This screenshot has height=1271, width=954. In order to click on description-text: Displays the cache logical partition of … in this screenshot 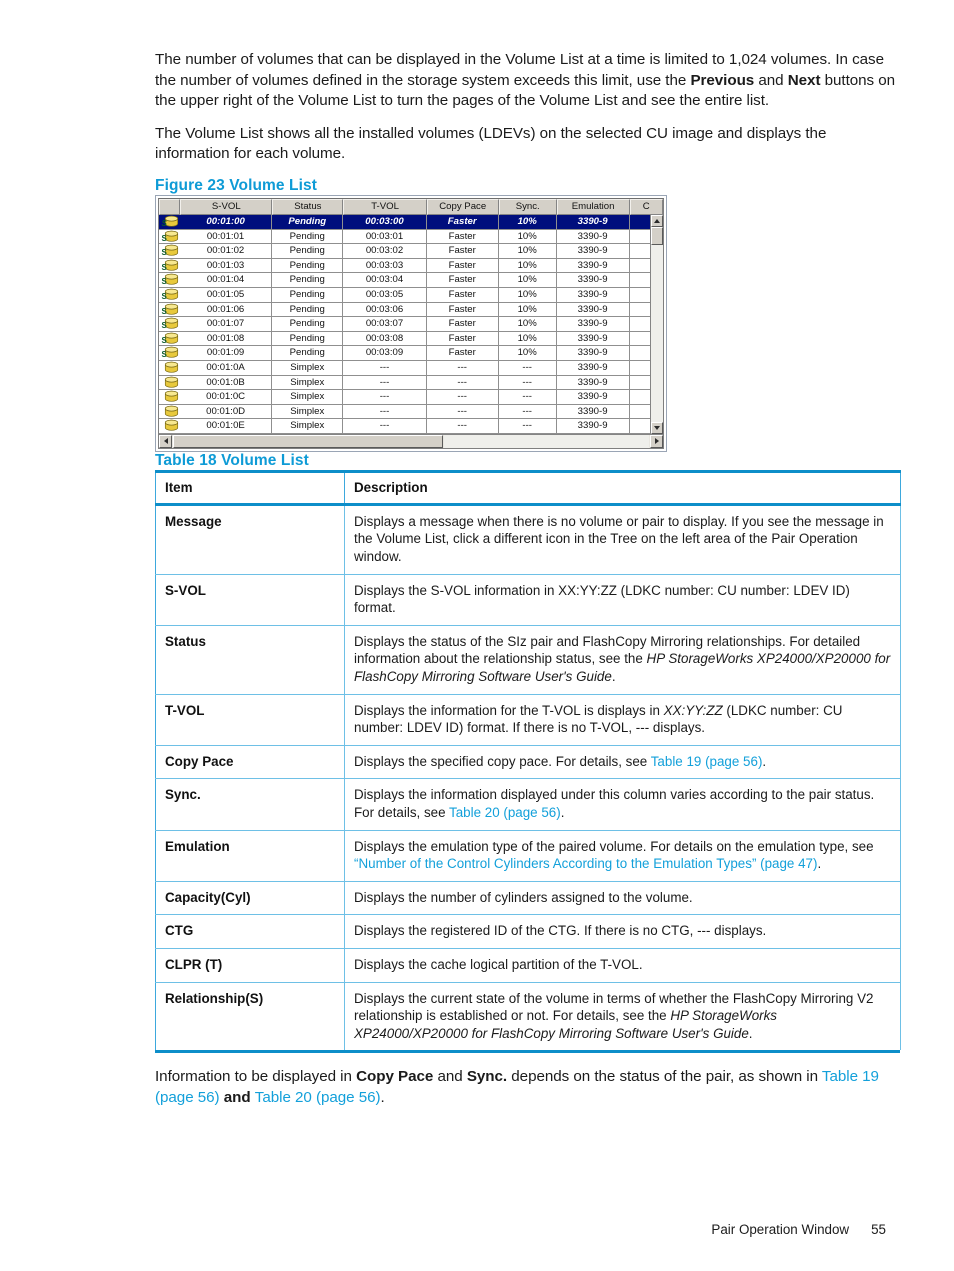, I will do `click(498, 964)`.